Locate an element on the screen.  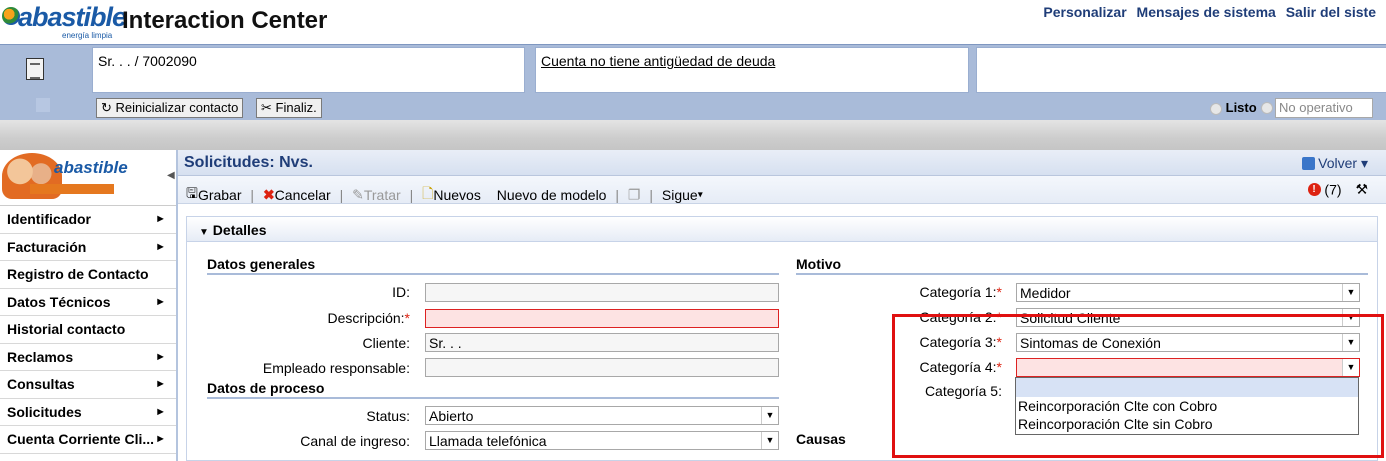
collapse-arrow-icon: ◀ is located at coordinates (171, 175).